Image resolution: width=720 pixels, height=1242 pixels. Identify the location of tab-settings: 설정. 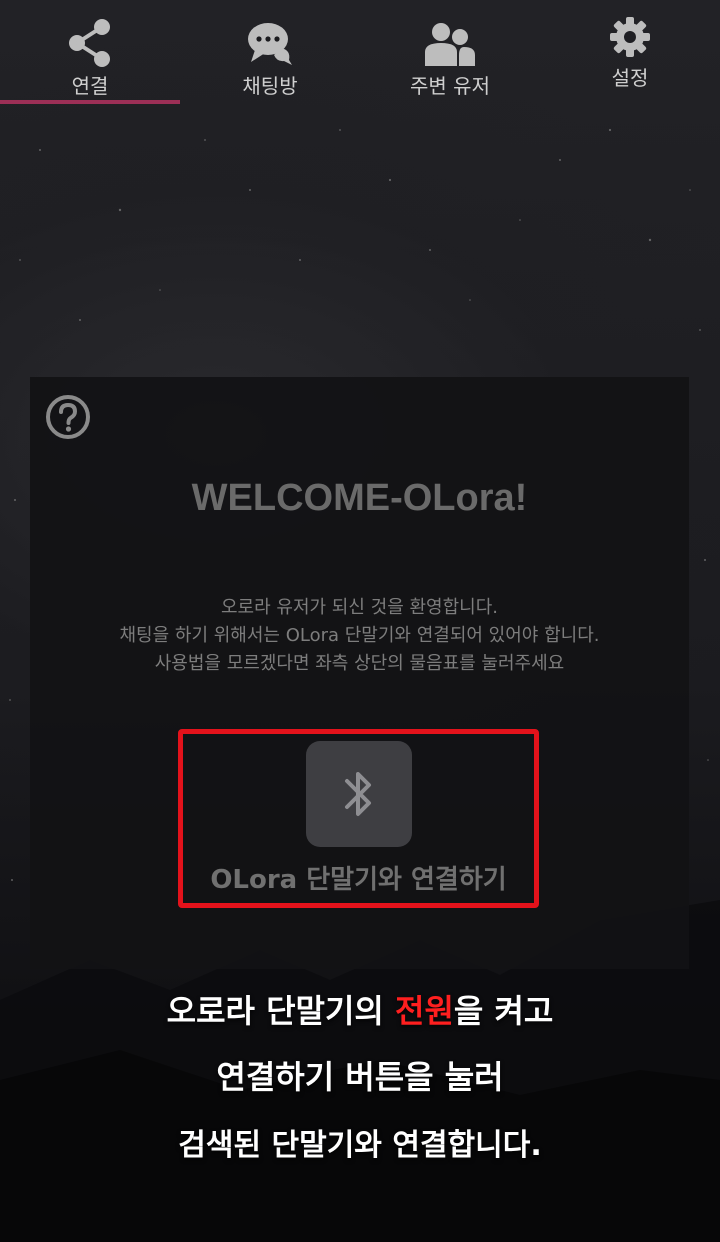
(630, 52).